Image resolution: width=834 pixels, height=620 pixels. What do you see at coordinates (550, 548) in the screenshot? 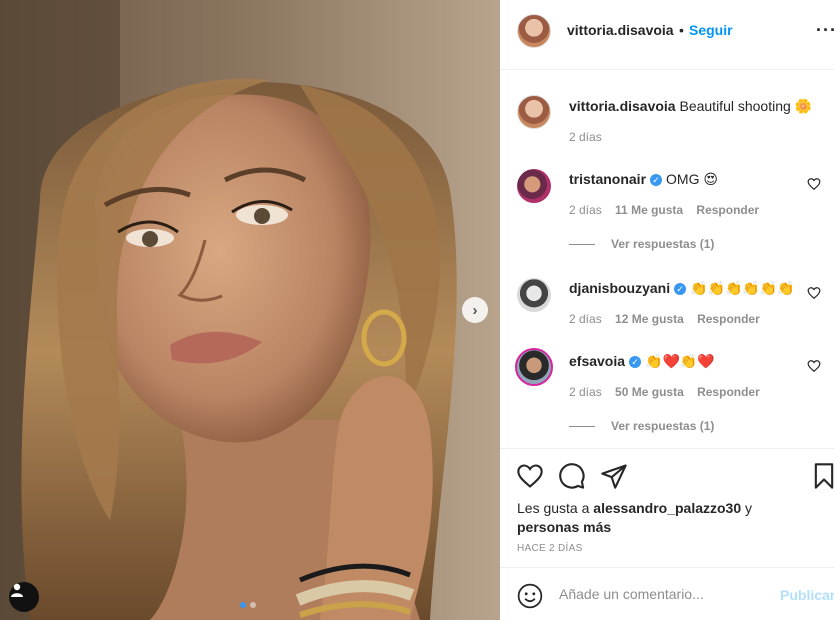
I see `post-time: HACE 2 DÍAS` at bounding box center [550, 548].